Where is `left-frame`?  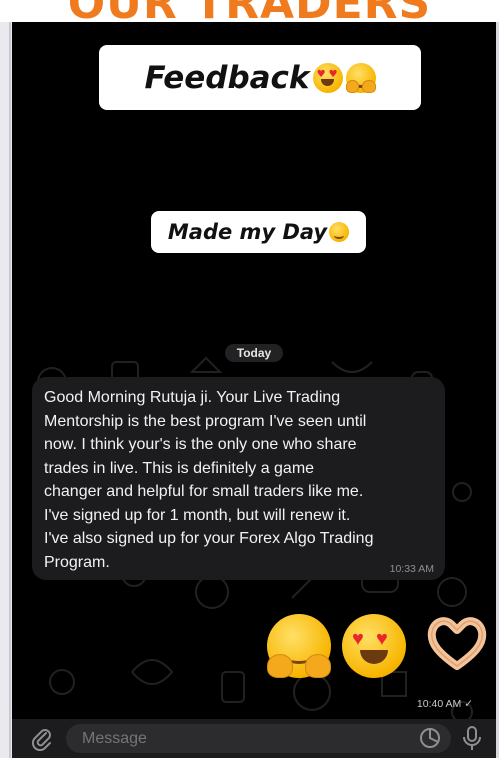 left-frame is located at coordinates (6, 390).